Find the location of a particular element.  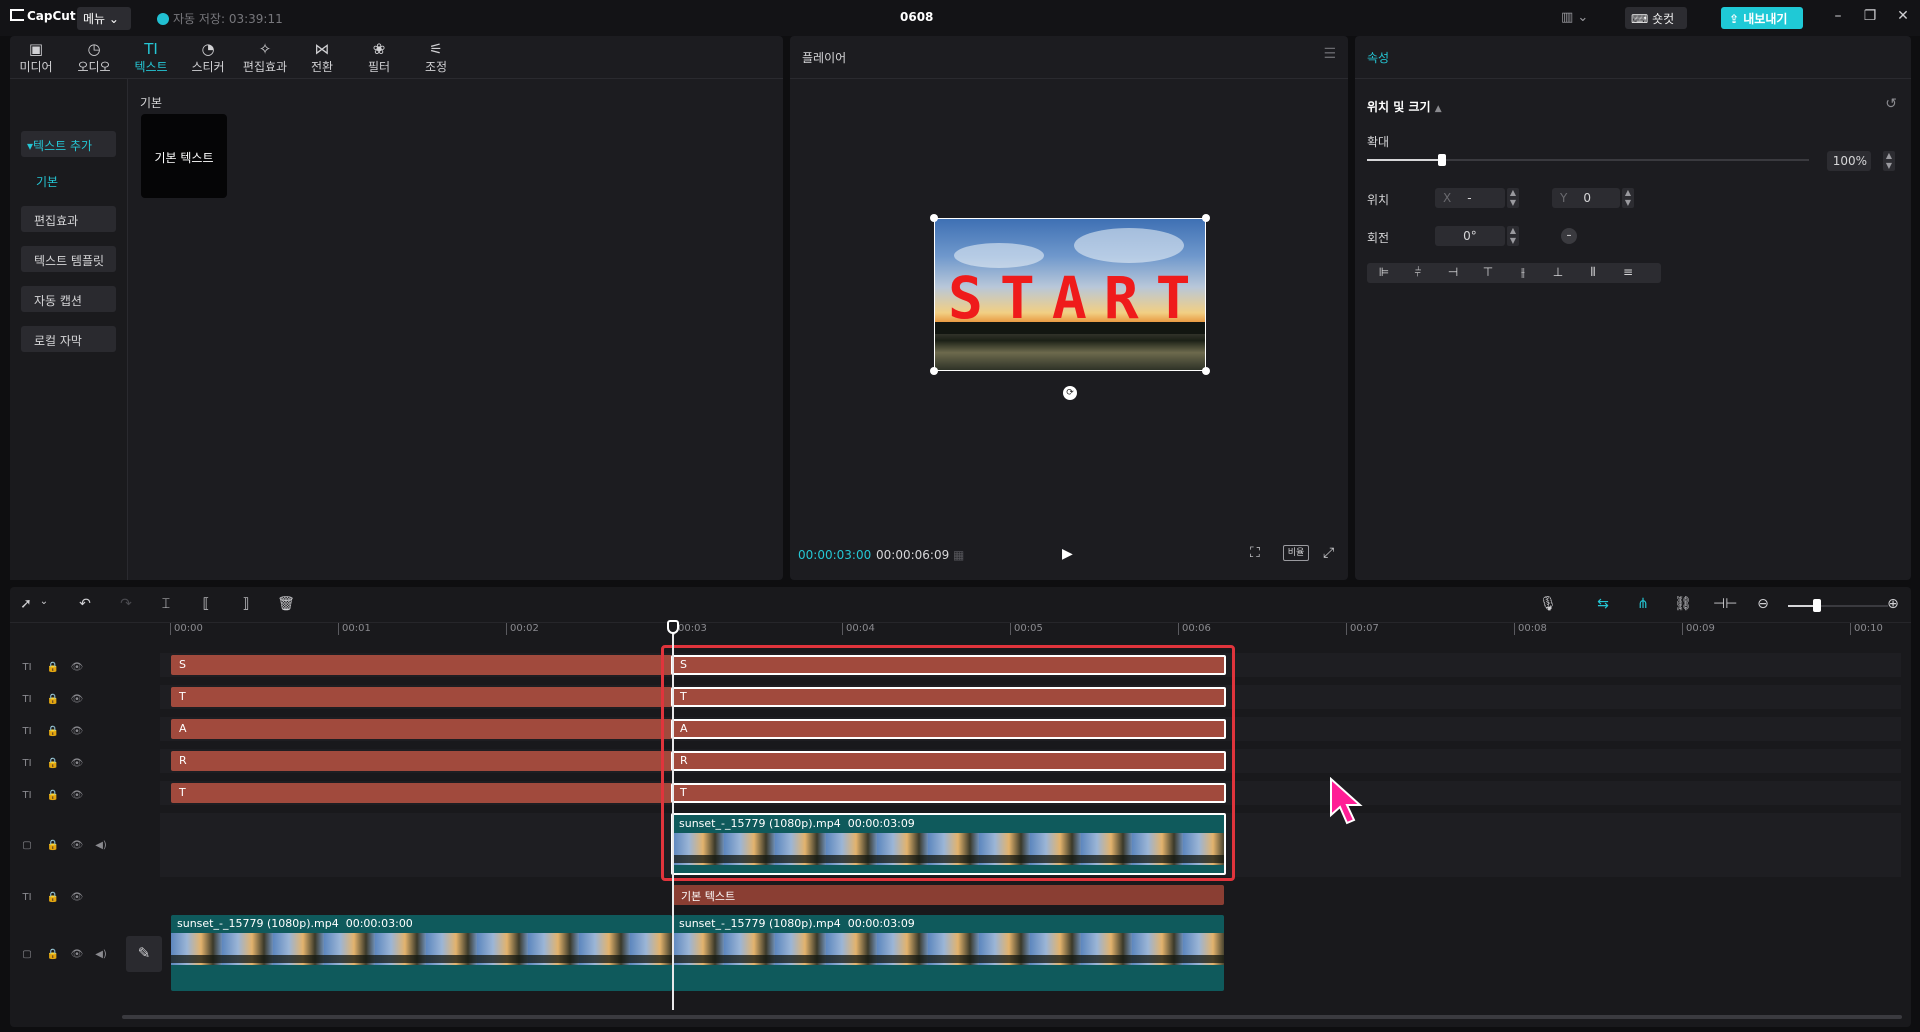

text-clip-a: A is located at coordinates (421, 729).